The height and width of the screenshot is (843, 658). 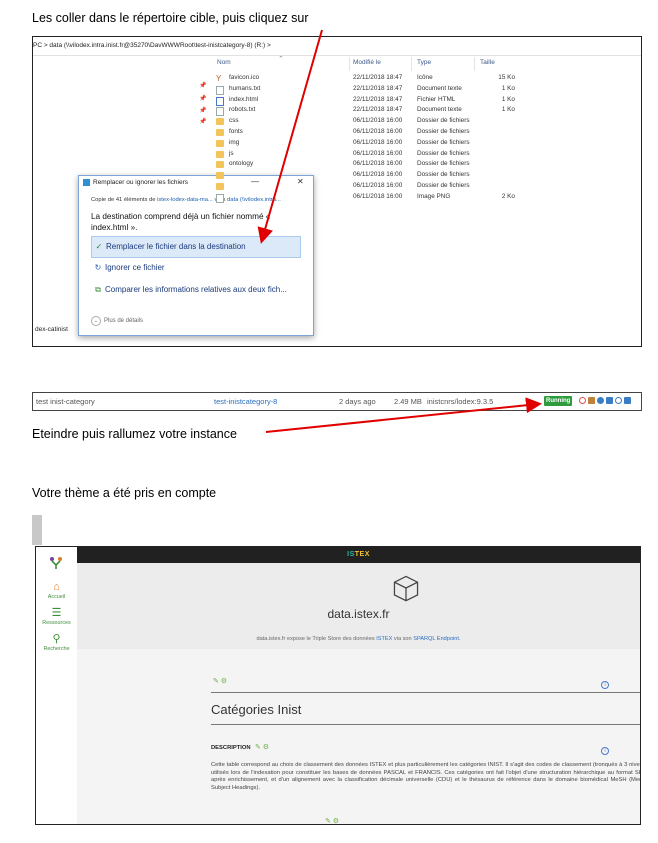 What do you see at coordinates (290, 136) in the screenshot?
I see `arrow-to-replace` at bounding box center [290, 136].